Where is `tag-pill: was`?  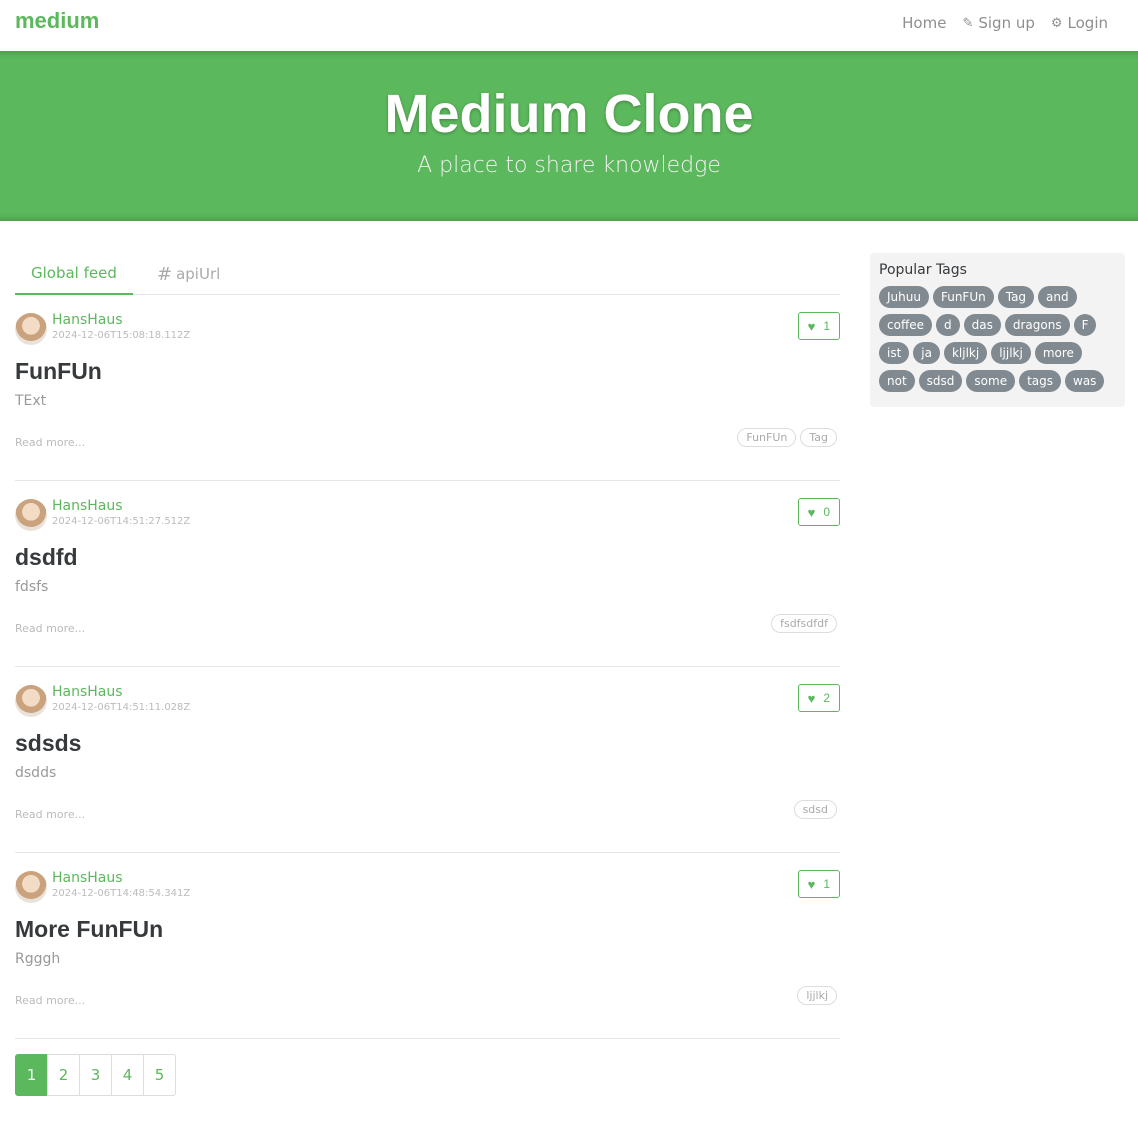
tag-pill: was is located at coordinates (1085, 381).